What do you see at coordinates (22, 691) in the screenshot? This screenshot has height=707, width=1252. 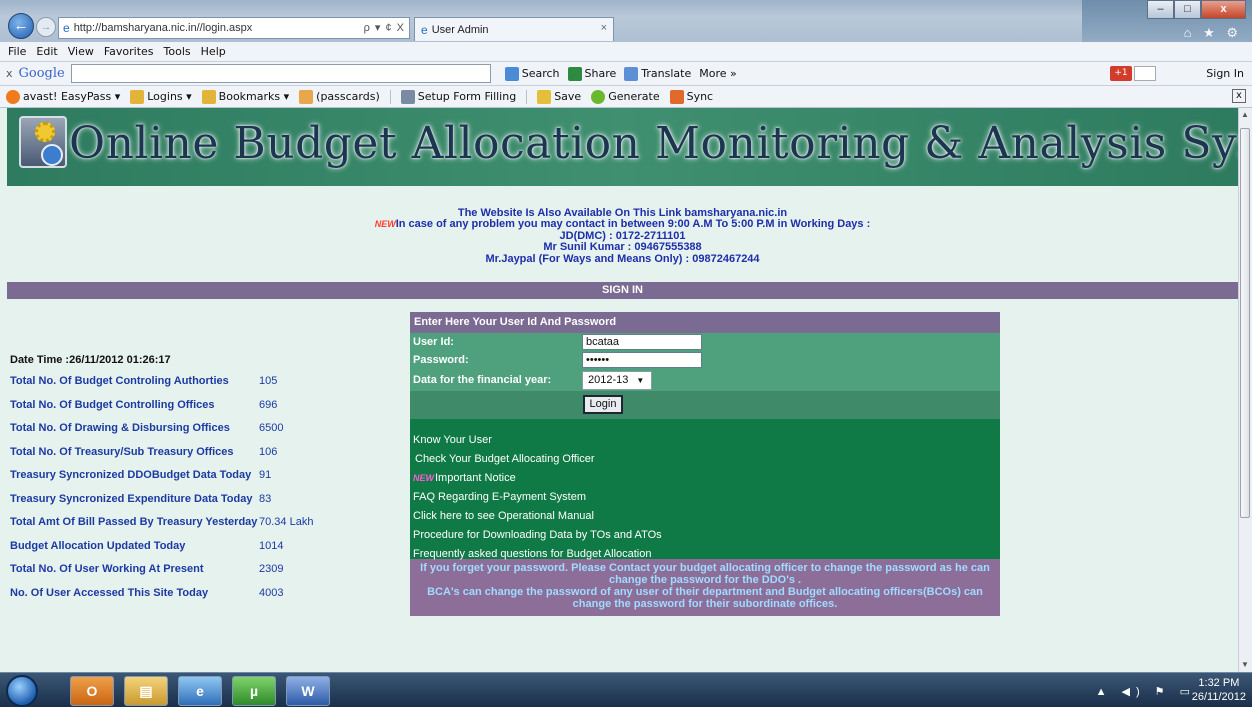 I see `start-button` at bounding box center [22, 691].